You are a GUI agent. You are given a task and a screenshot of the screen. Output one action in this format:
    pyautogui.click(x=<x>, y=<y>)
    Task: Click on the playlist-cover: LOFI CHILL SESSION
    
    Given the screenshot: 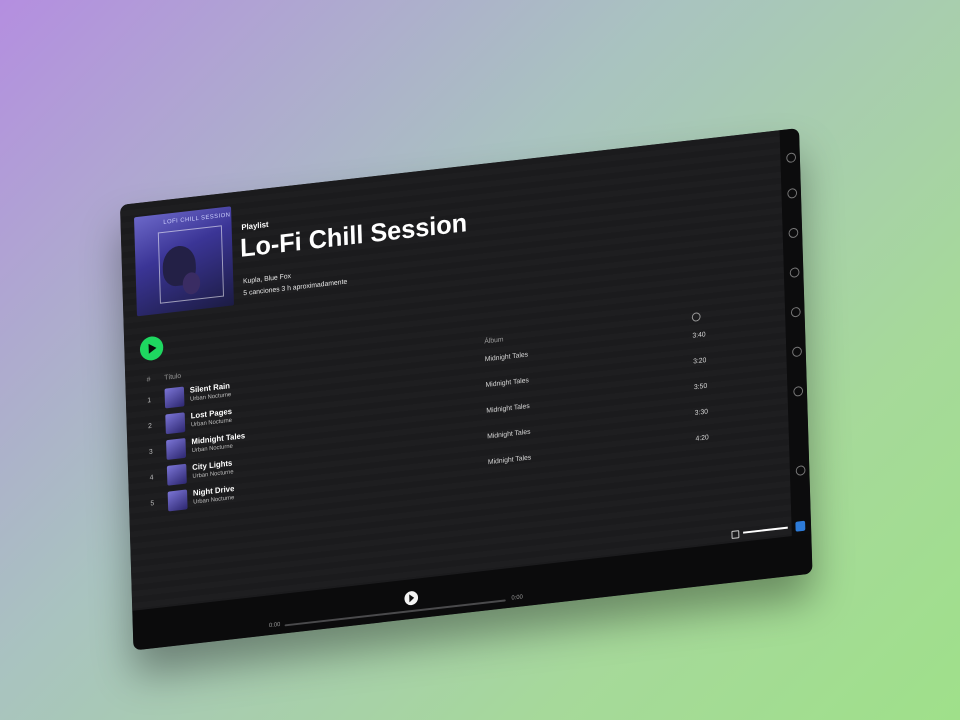 What is the action you would take?
    pyautogui.click(x=184, y=261)
    